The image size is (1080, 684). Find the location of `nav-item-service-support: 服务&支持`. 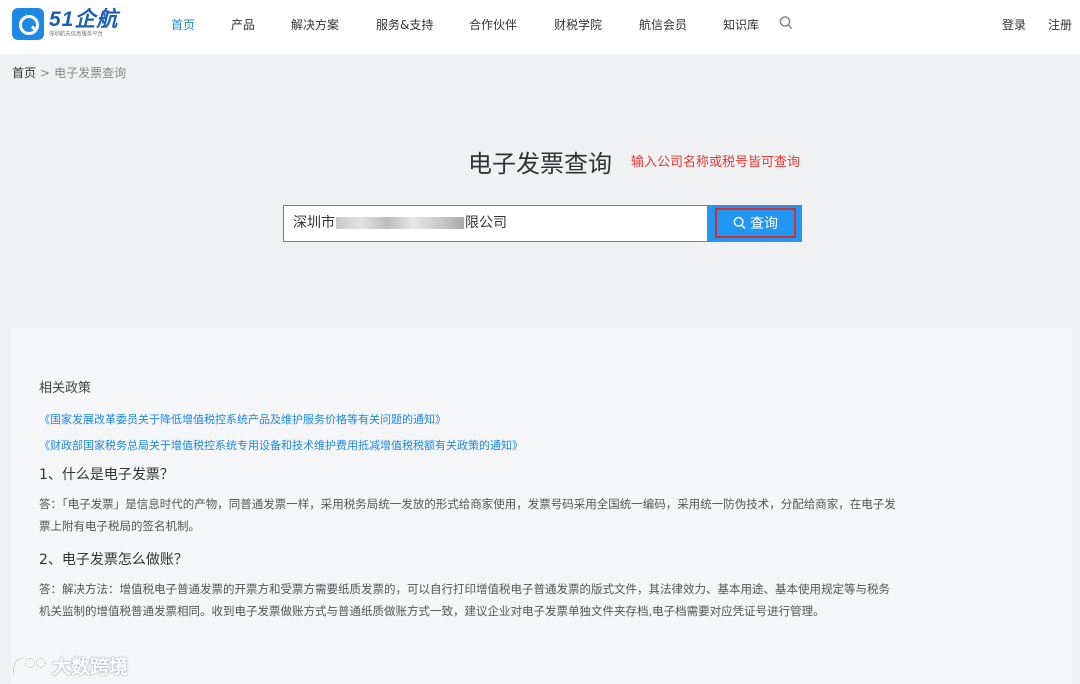

nav-item-service-support: 服务&支持 is located at coordinates (404, 24).